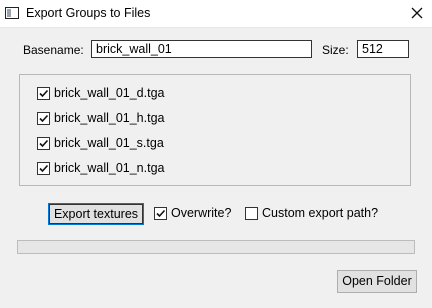 The height and width of the screenshot is (308, 432). Describe the element at coordinates (216, 247) in the screenshot. I see `progress-bar` at that location.